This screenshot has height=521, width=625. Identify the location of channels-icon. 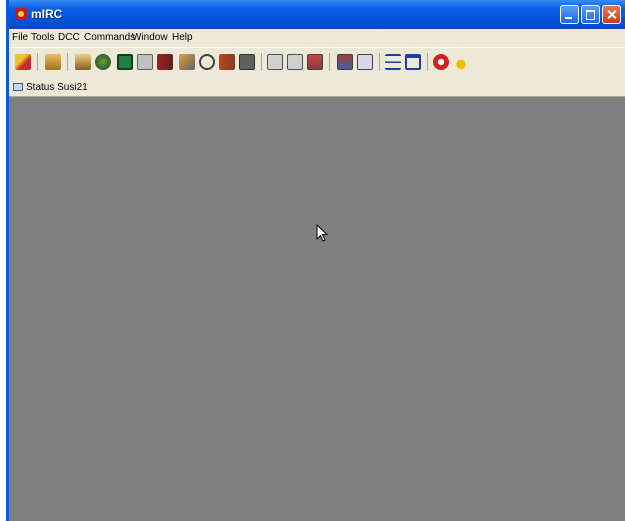
(83, 62).